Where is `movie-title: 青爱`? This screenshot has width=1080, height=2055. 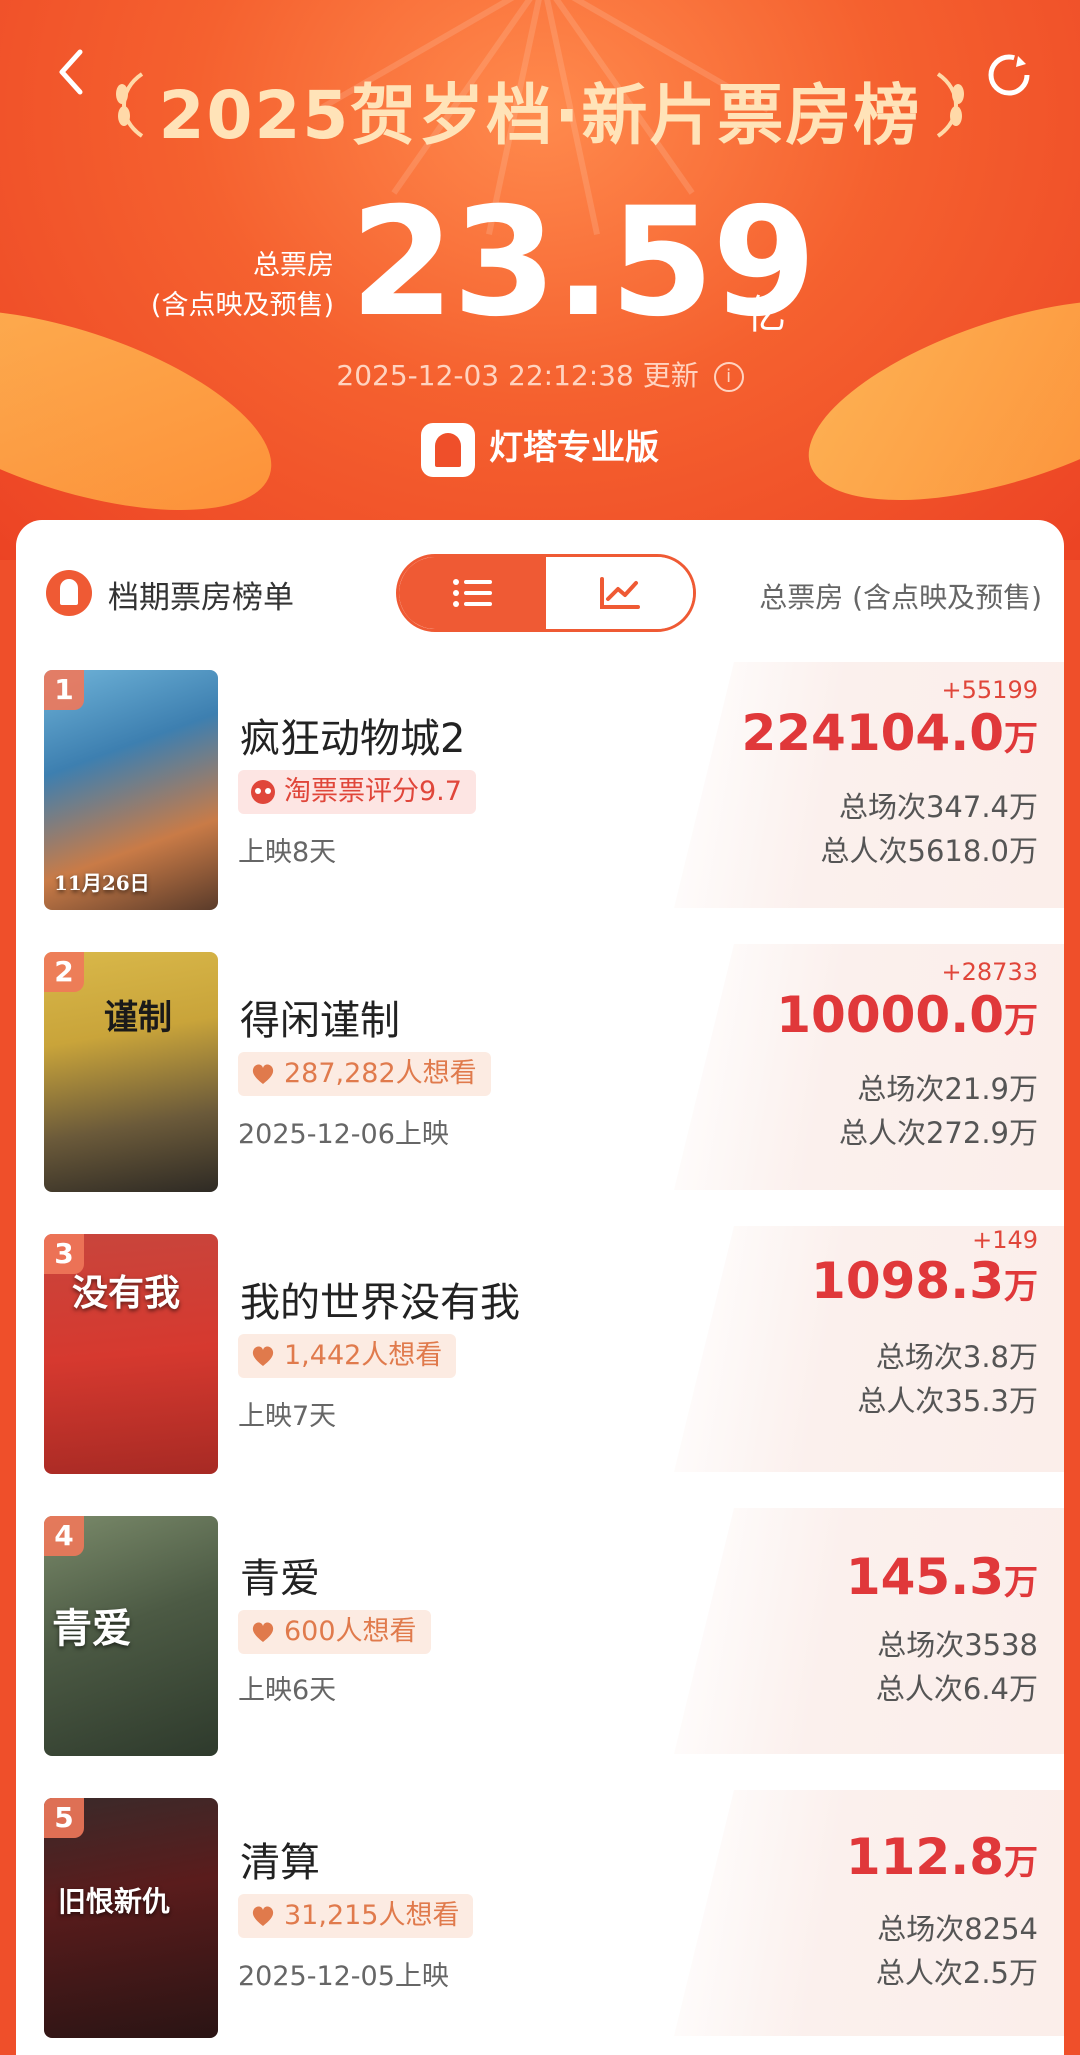 movie-title: 青爱 is located at coordinates (280, 1579).